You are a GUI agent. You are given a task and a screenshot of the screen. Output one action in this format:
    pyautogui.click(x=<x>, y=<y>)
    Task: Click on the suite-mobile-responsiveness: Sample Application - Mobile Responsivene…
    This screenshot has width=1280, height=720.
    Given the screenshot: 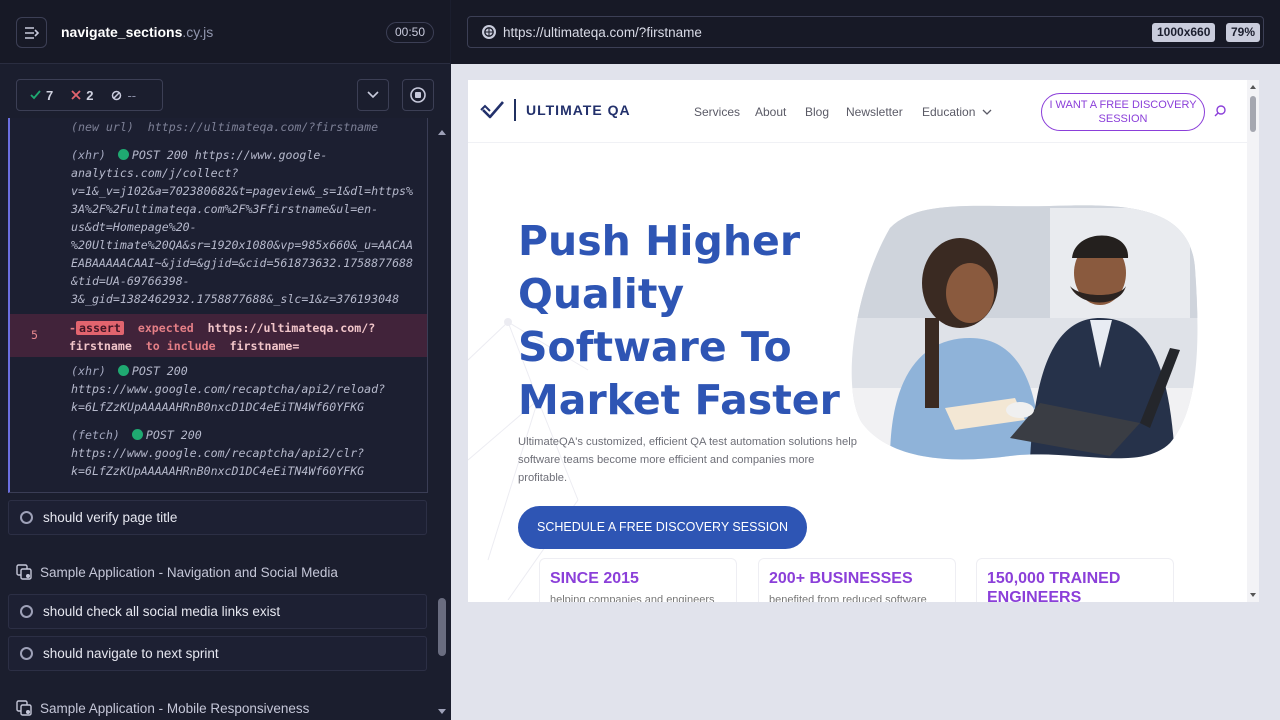 What is the action you would take?
    pyautogui.click(x=162, y=708)
    